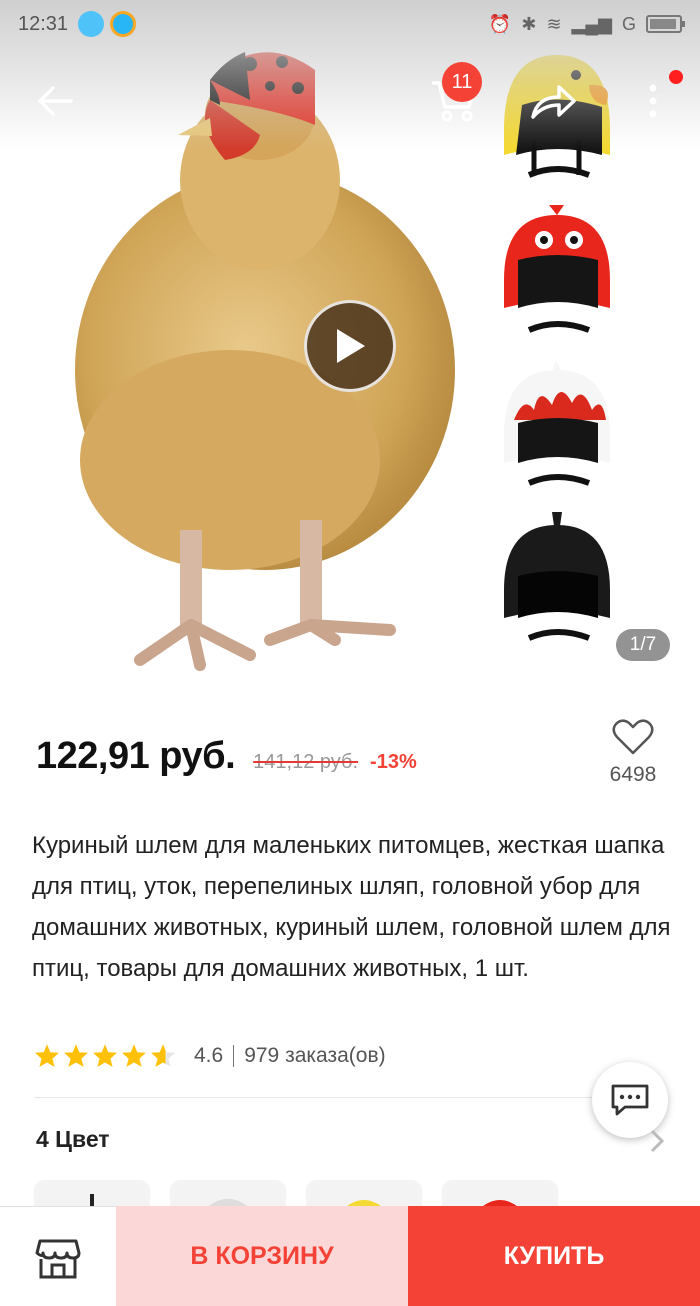  I want to click on chat-button, so click(630, 1100).